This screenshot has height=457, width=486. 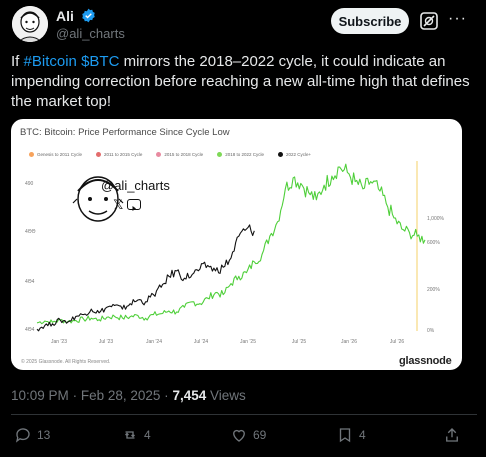 I want to click on series-line-2022-cycle-plus, so click(x=145, y=278).